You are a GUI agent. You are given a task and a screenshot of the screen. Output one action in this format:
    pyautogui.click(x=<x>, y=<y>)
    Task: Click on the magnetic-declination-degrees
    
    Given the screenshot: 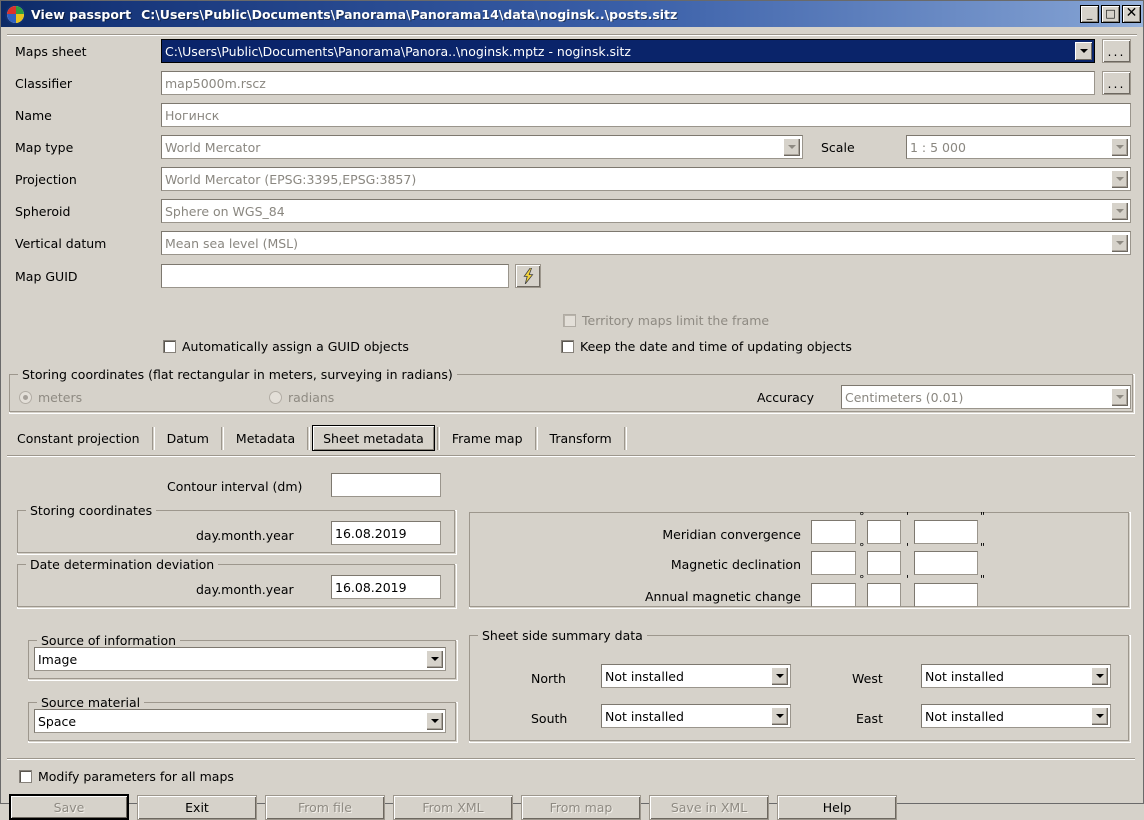 What is the action you would take?
    pyautogui.click(x=833, y=563)
    